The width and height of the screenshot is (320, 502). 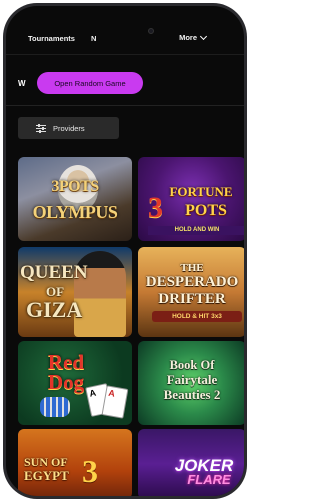 I want to click on game-title-line1: Book Of, so click(x=192, y=365).